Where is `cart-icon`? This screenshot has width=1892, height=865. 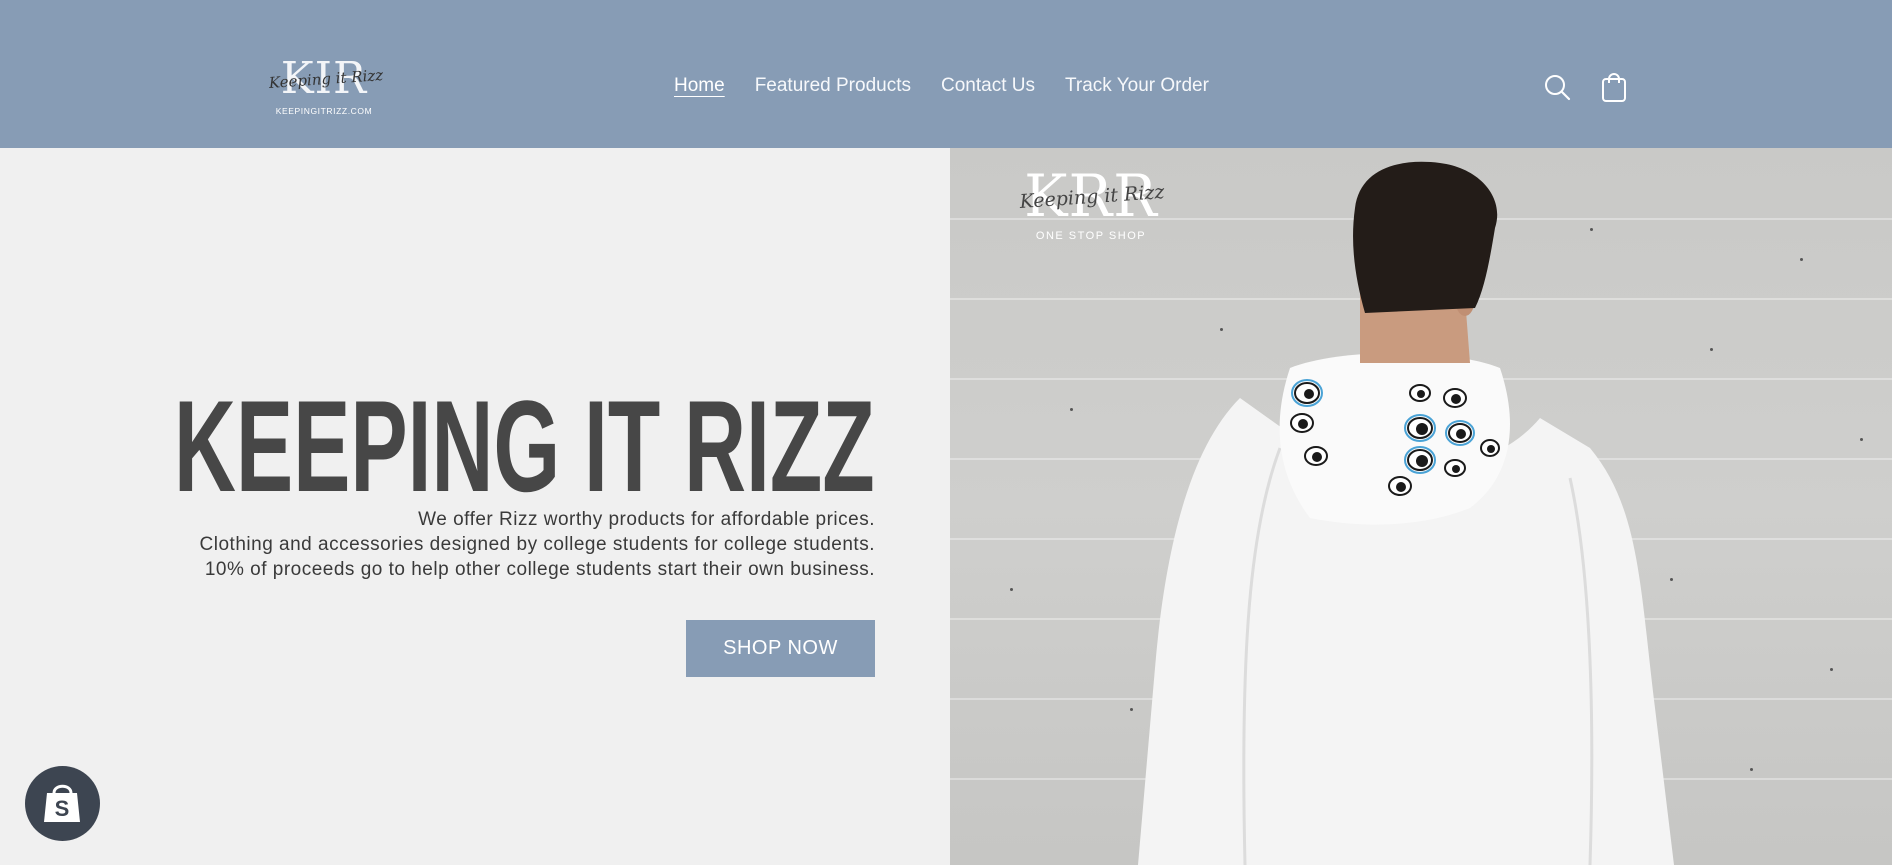 cart-icon is located at coordinates (1614, 87).